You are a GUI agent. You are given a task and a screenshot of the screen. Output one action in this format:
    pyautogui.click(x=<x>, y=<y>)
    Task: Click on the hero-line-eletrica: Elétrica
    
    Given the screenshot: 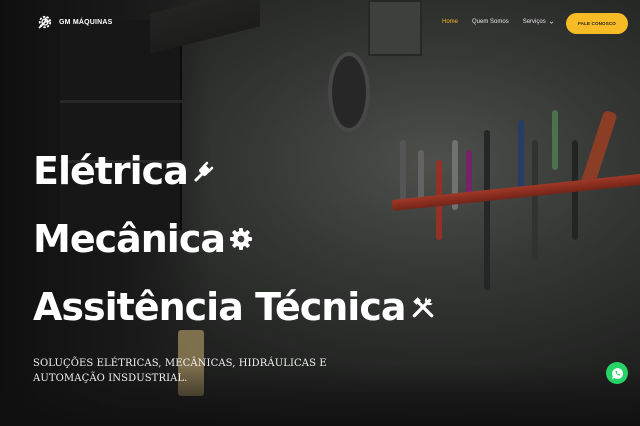 What is the action you would take?
    pyautogui.click(x=124, y=171)
    